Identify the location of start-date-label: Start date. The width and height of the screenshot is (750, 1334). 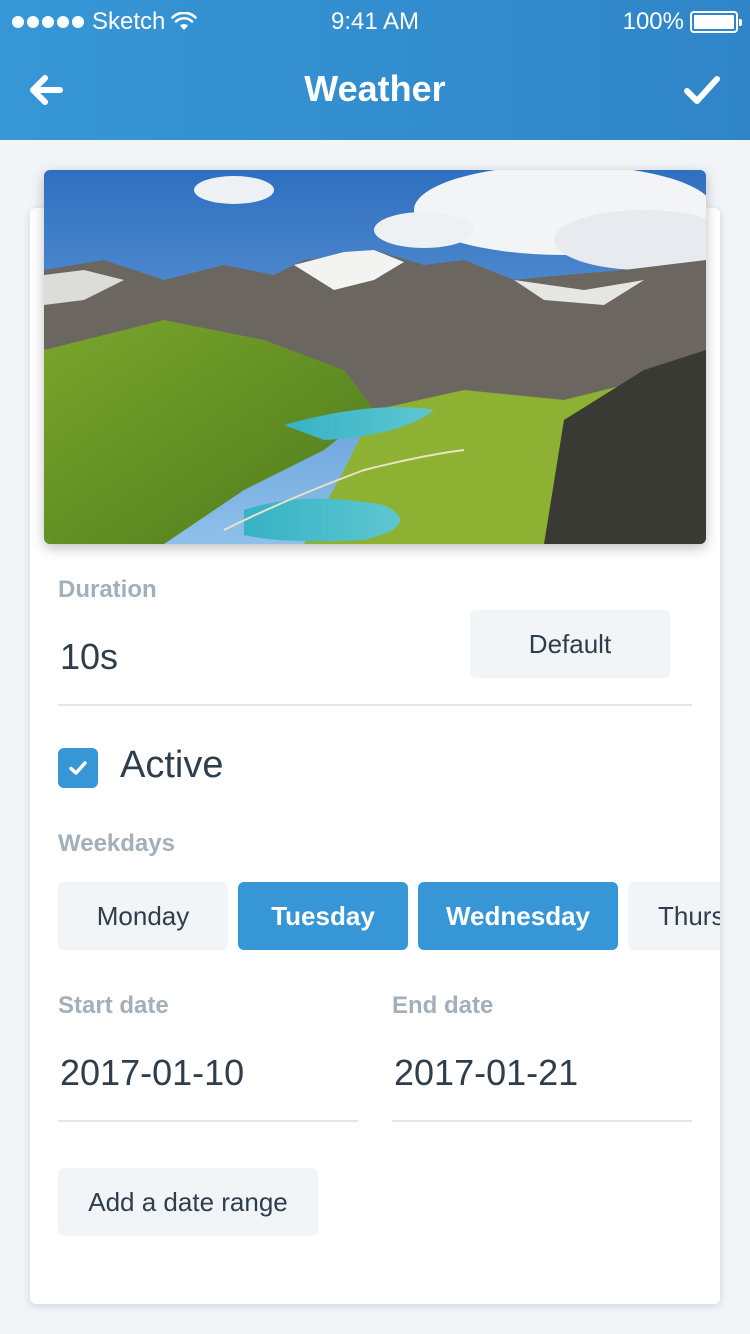
(113, 1005).